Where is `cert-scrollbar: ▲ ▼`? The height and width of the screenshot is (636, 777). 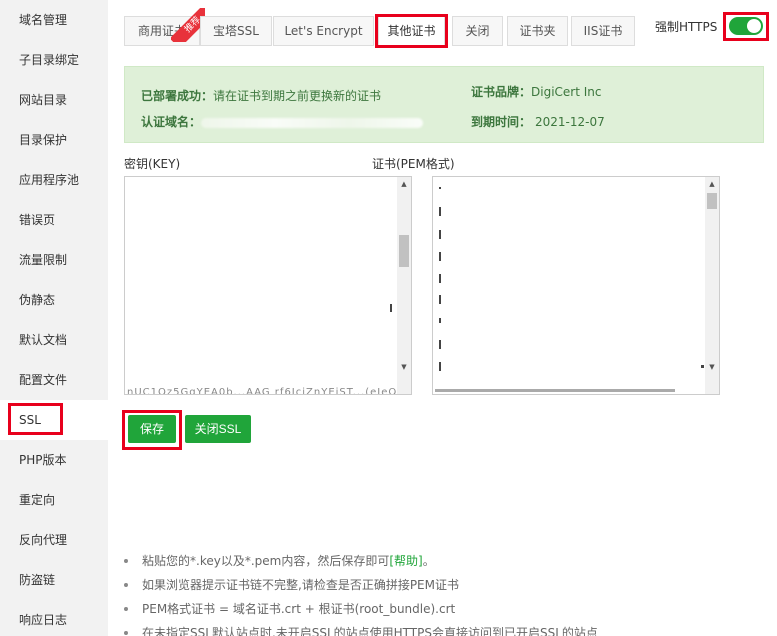
cert-scrollbar: ▲ ▼ is located at coordinates (712, 285).